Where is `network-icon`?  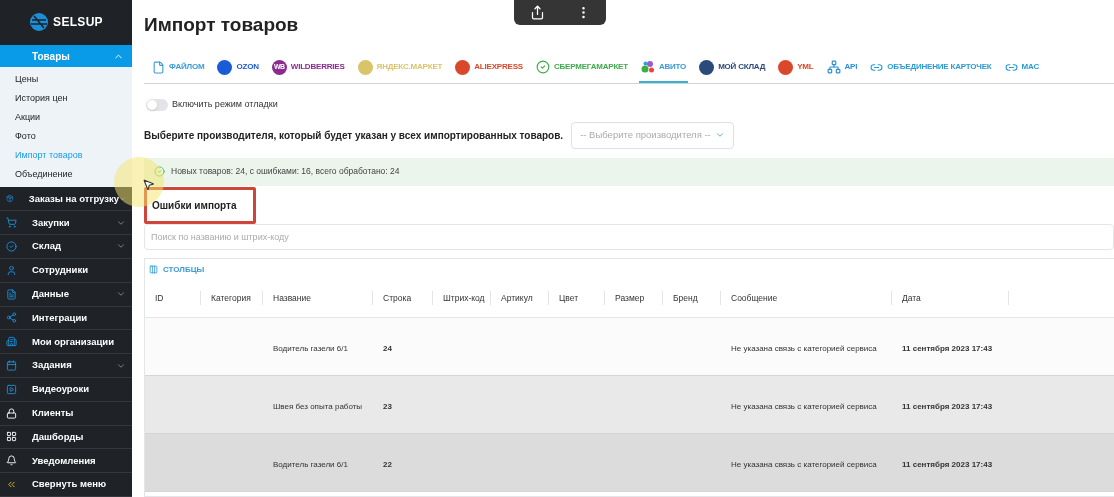
network-icon is located at coordinates (833, 67).